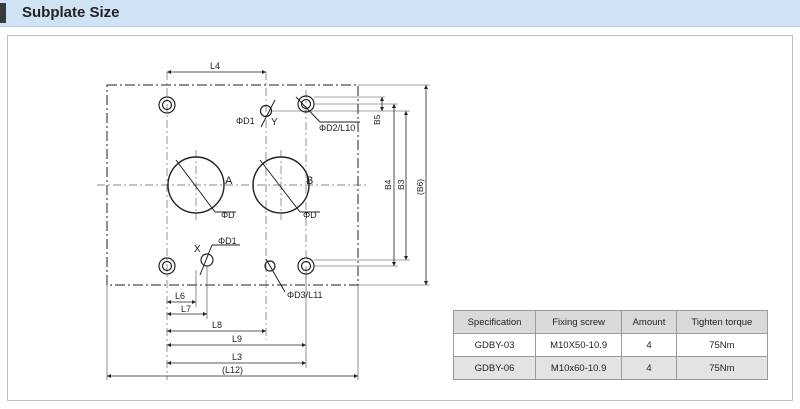  Describe the element at coordinates (401, 184) in the screenshot. I see `label-b3: B3` at that location.